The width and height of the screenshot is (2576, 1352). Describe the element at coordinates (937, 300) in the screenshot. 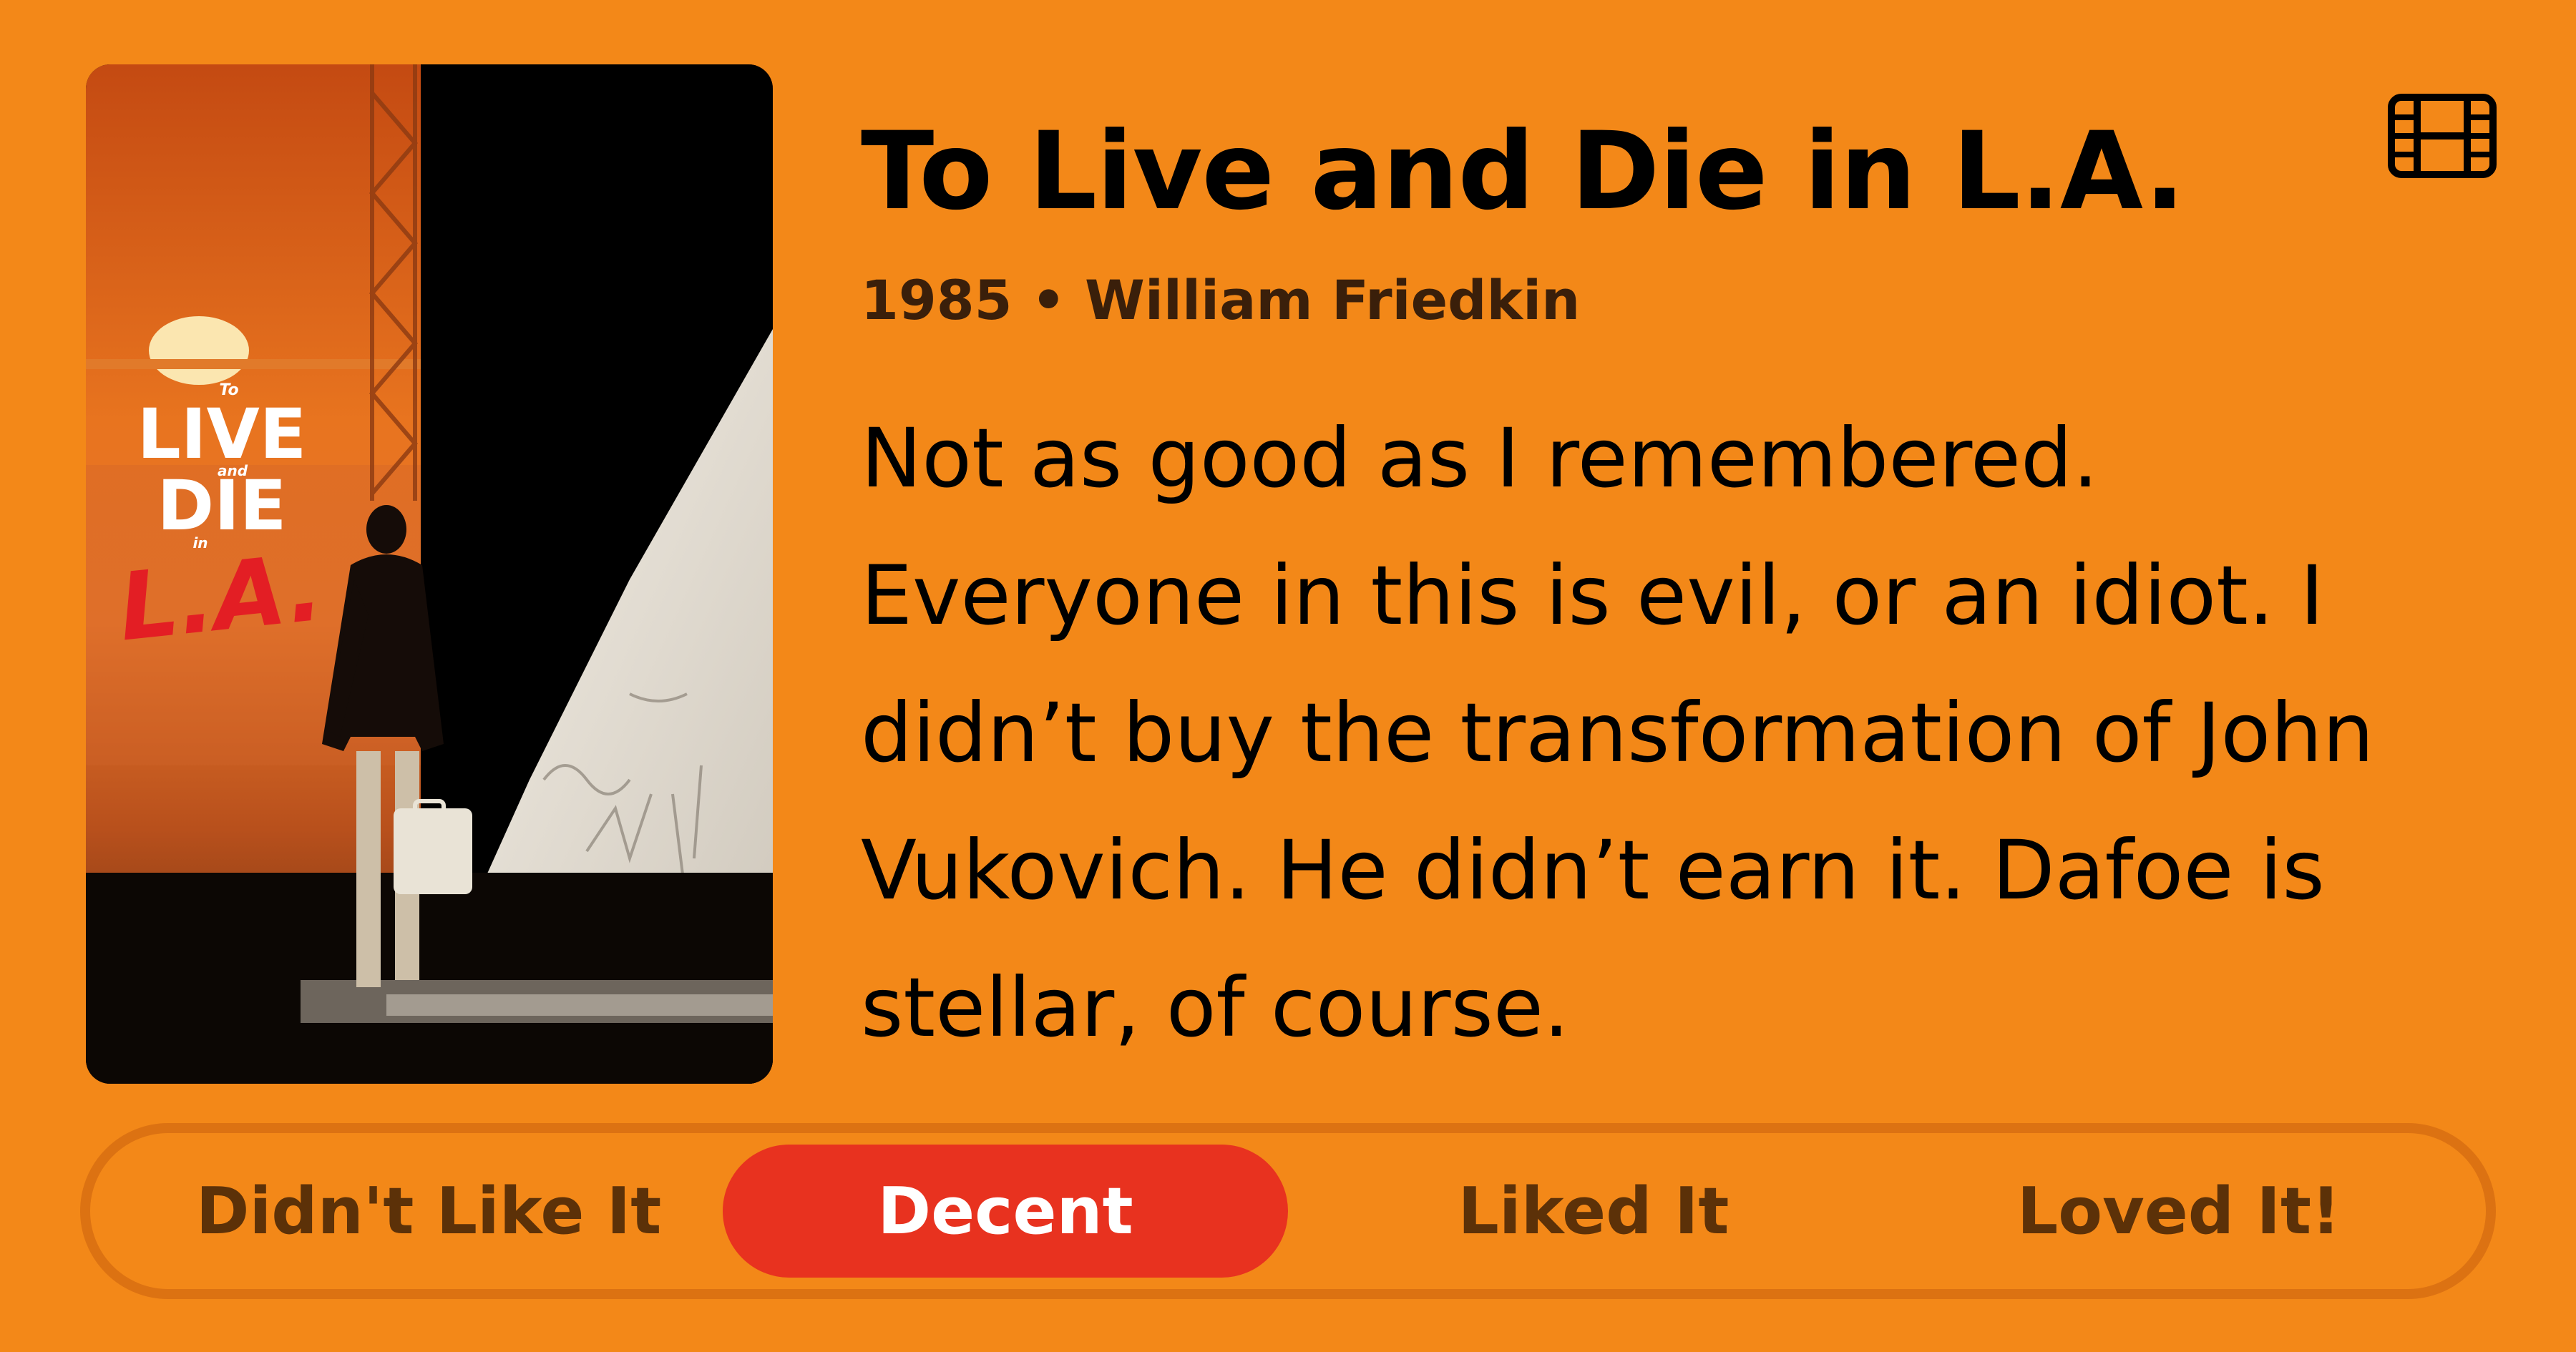

I see `movie-year: 1985` at that location.